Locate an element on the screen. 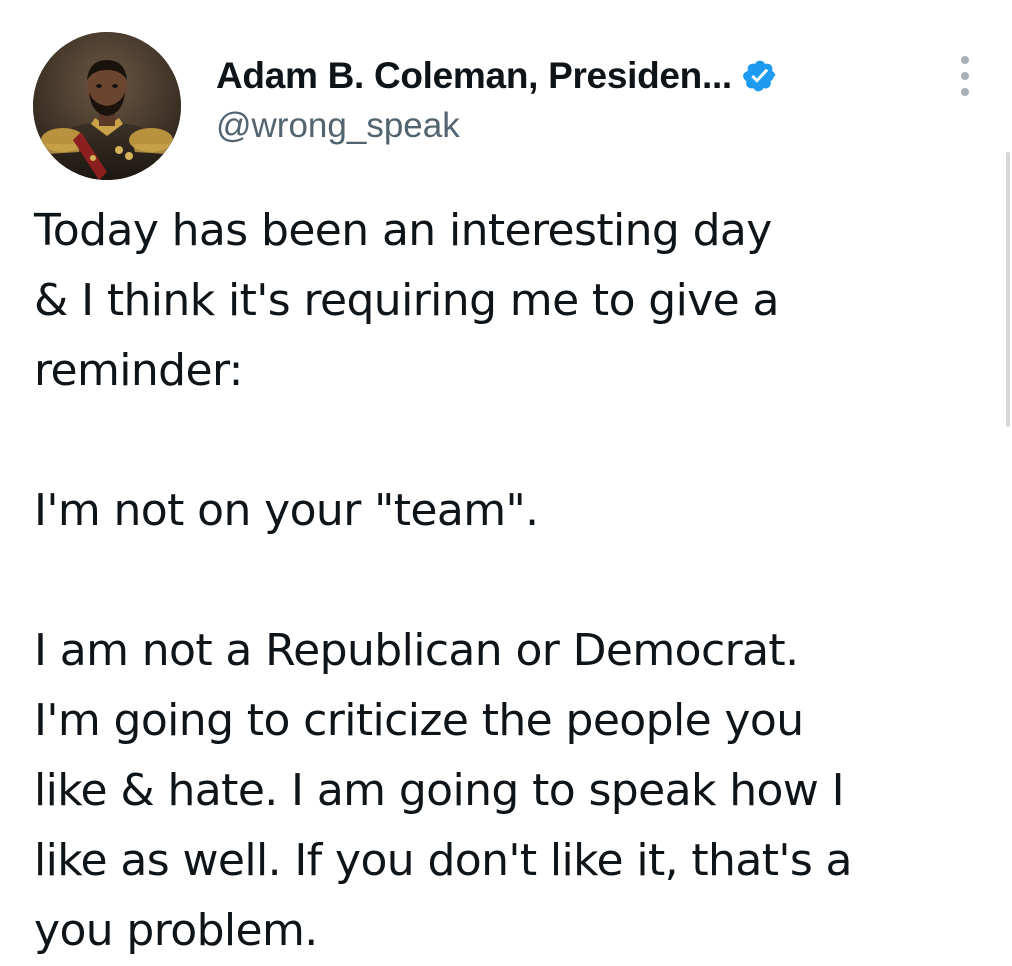 The image size is (1012, 966). tweet-line: I'm not on your "team". is located at coordinates (286, 510).